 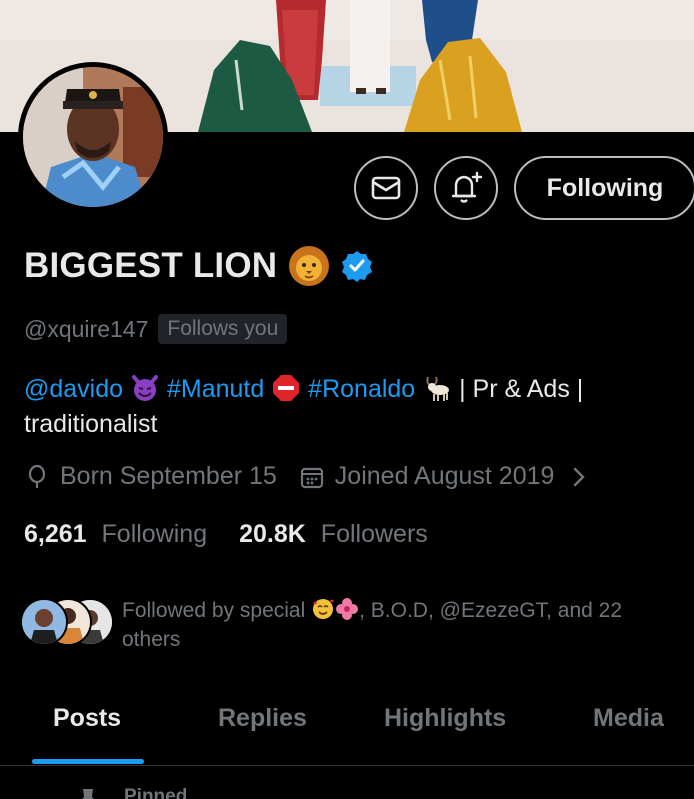 I want to click on active-tab-indicator, so click(x=88, y=761).